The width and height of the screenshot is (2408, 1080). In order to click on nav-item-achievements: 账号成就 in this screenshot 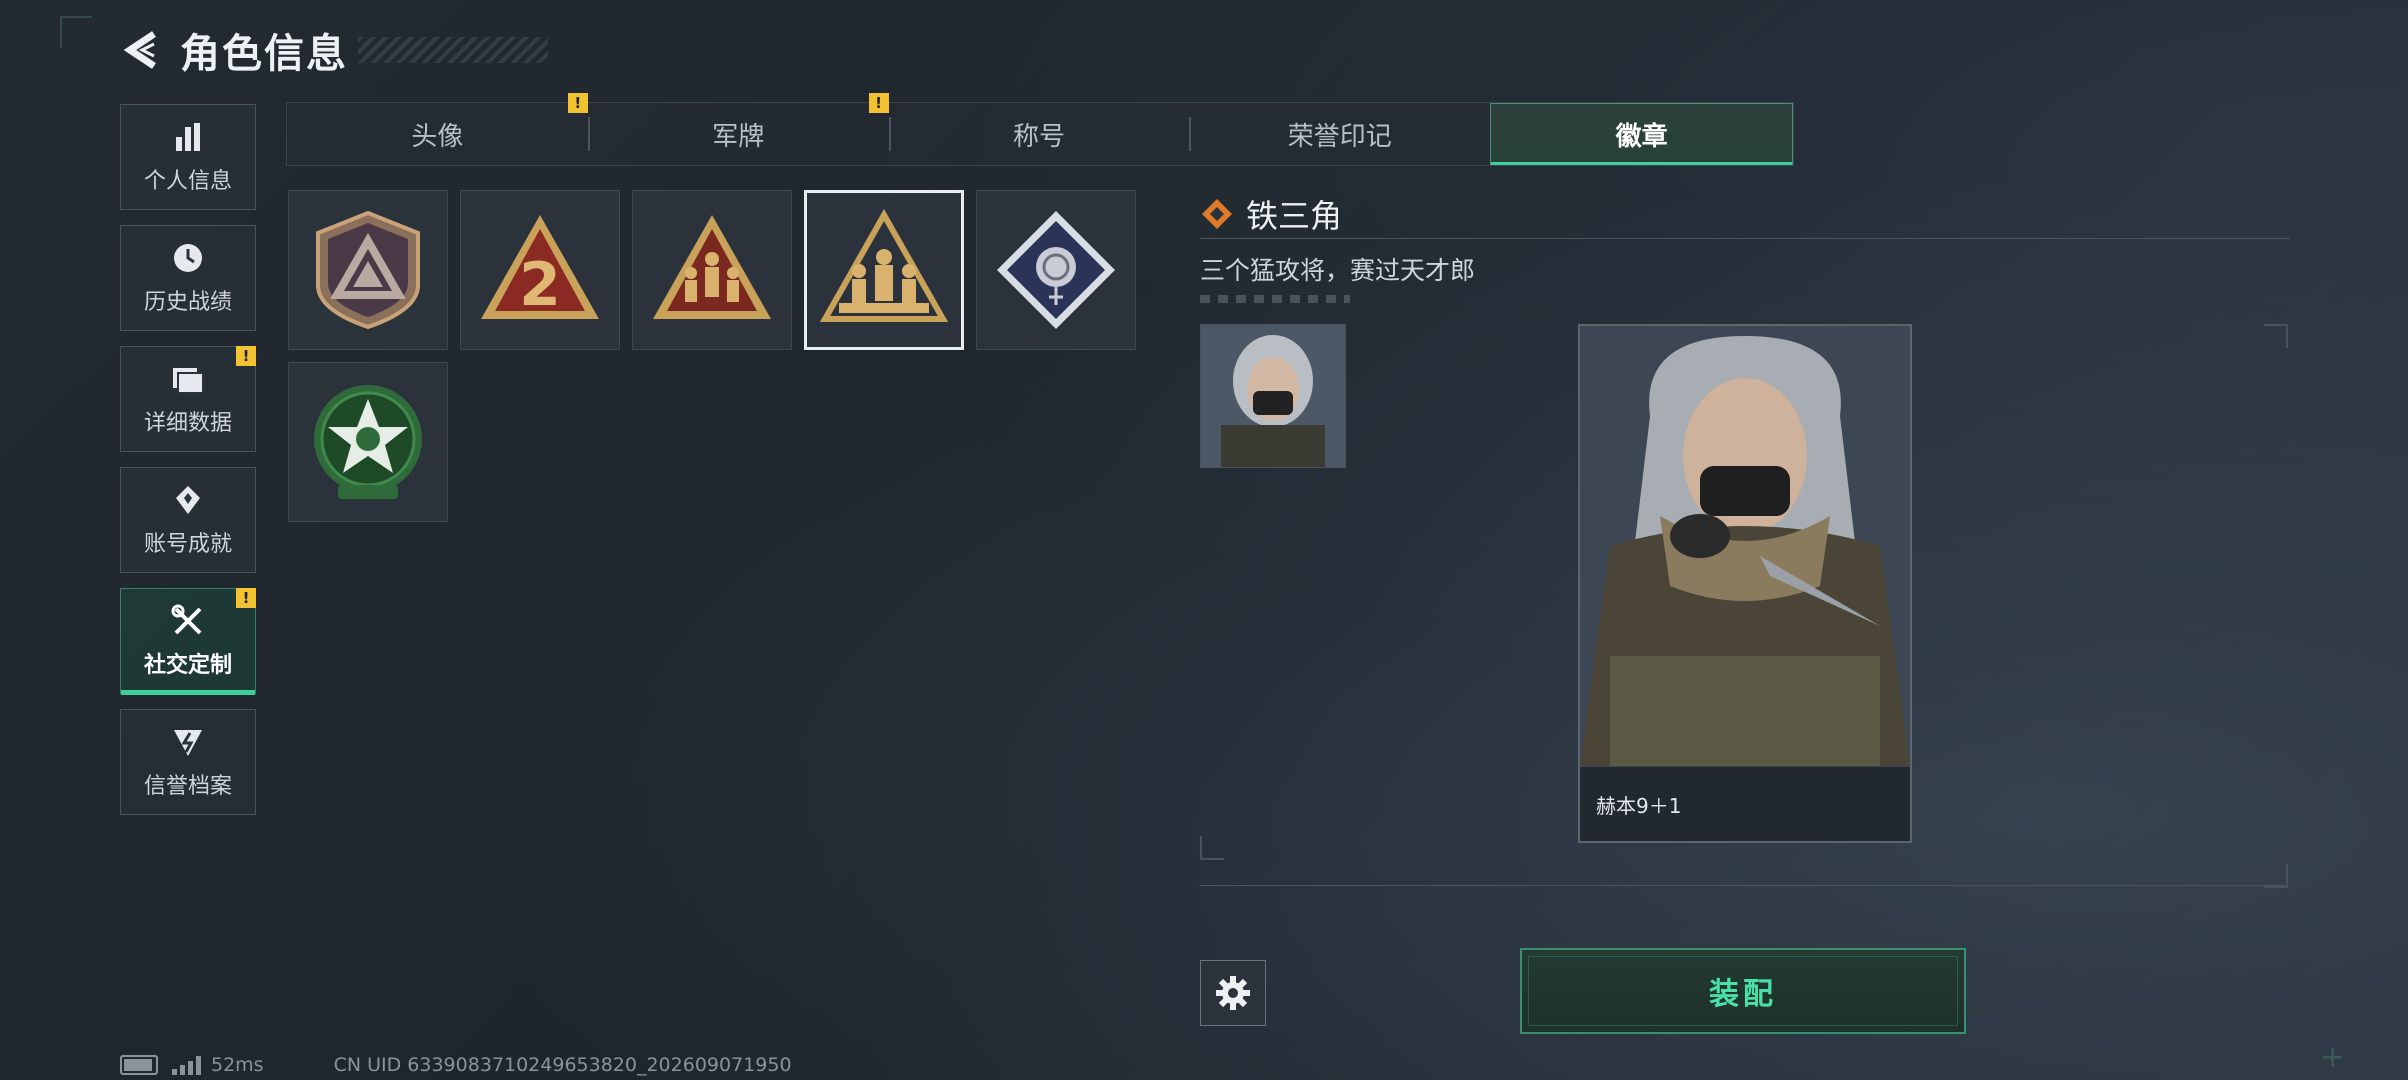, I will do `click(188, 520)`.